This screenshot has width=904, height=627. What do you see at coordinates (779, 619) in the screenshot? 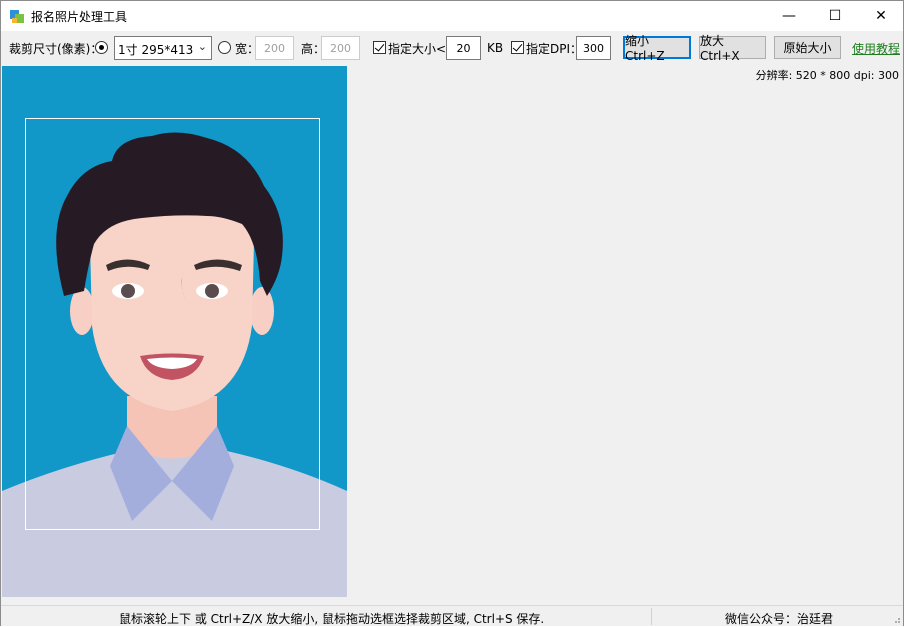
I see `status-wechat: 微信公众号：治廷君` at bounding box center [779, 619].